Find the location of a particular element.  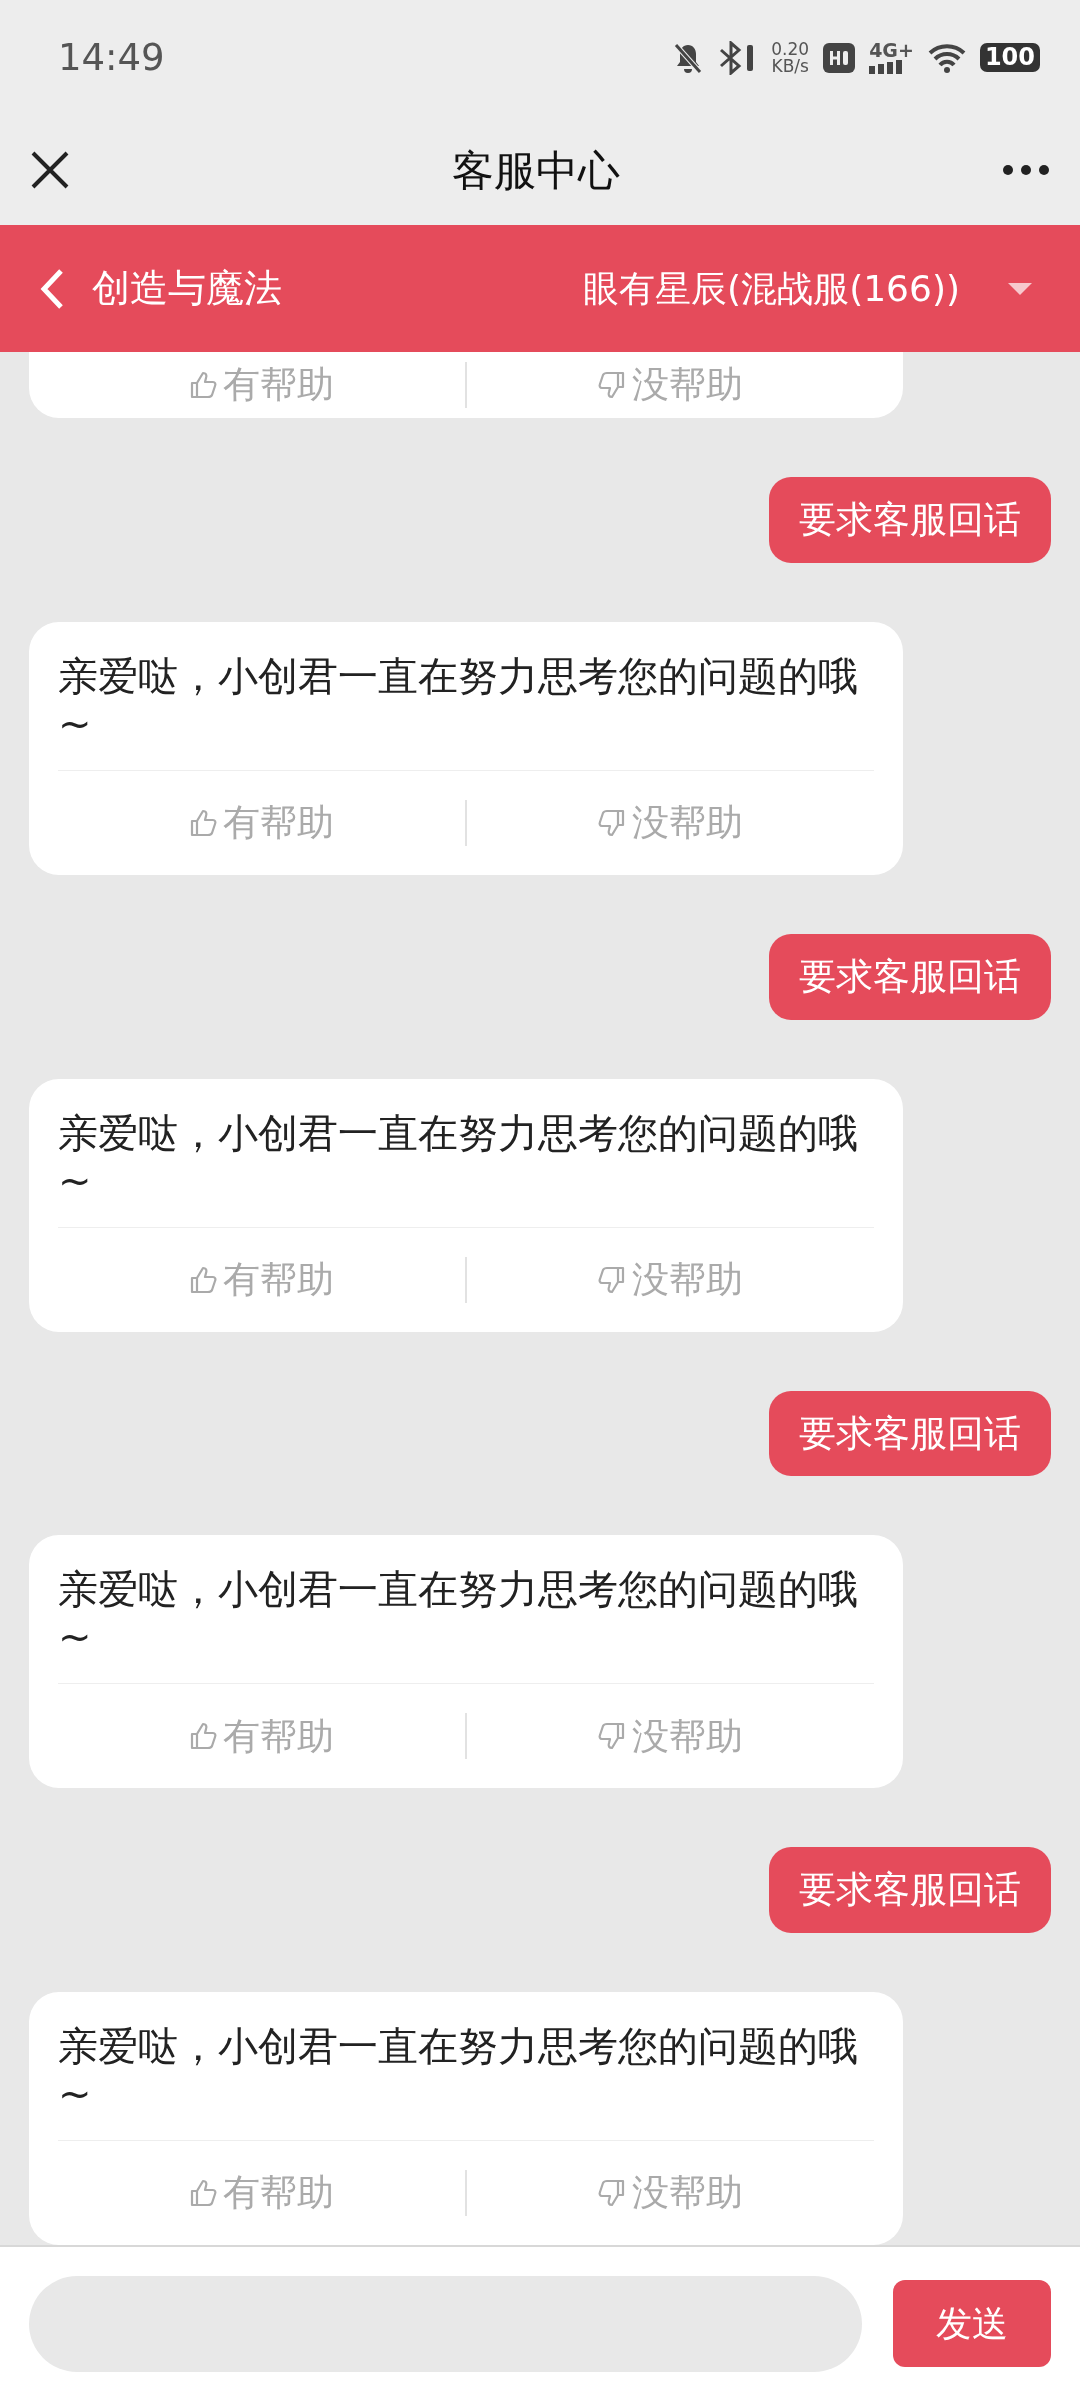

bell-muted-icon is located at coordinates (688, 57).